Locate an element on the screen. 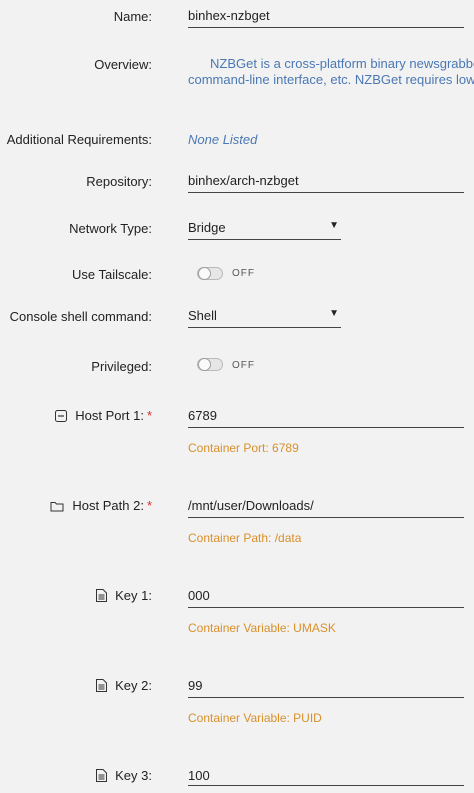  network-type-label: Network Type: is located at coordinates (110, 228).